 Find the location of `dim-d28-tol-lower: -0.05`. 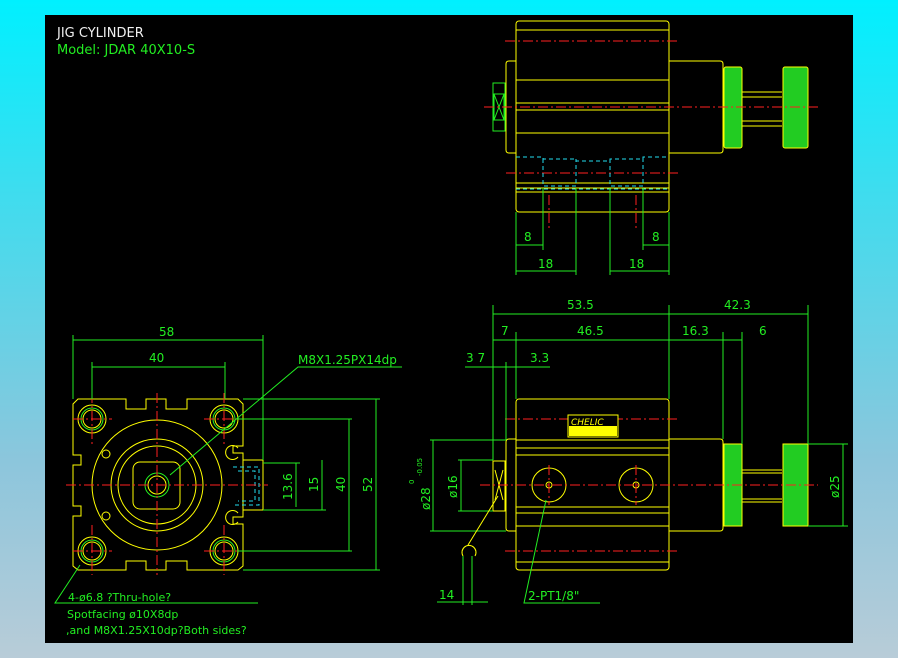

dim-d28-tol-lower: -0.05 is located at coordinates (420, 467).